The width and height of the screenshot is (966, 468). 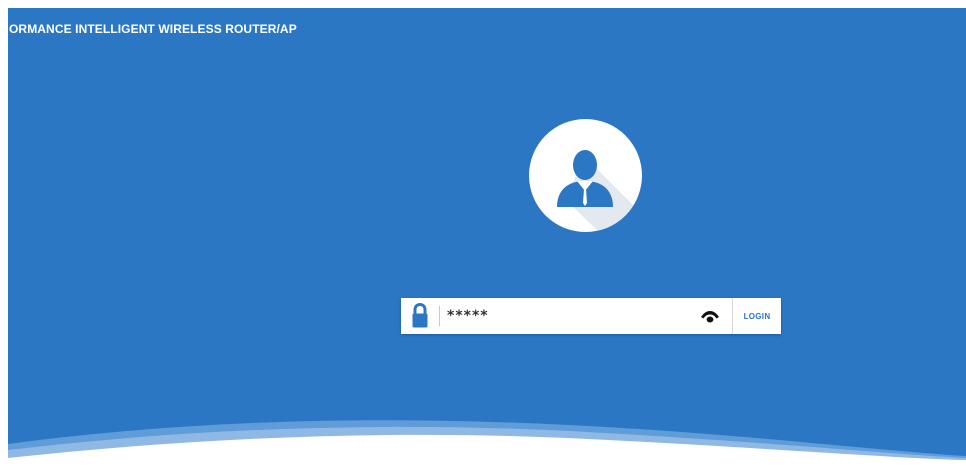 What do you see at coordinates (599, 191) in the screenshot?
I see `user-avatar-icon` at bounding box center [599, 191].